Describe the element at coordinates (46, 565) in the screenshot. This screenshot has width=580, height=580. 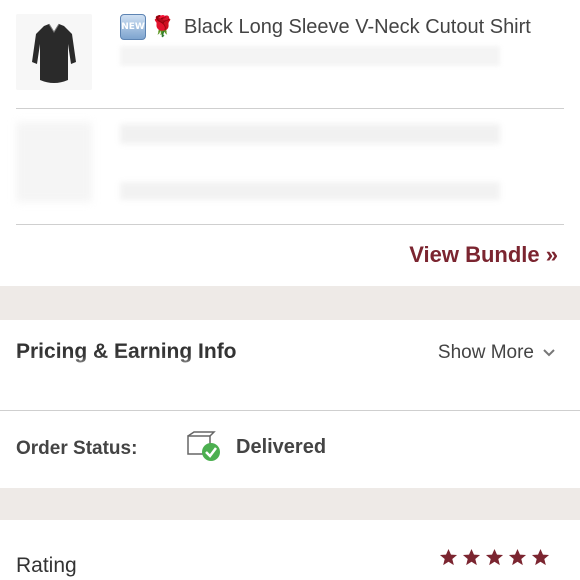
I see `rating-title: Rating` at that location.